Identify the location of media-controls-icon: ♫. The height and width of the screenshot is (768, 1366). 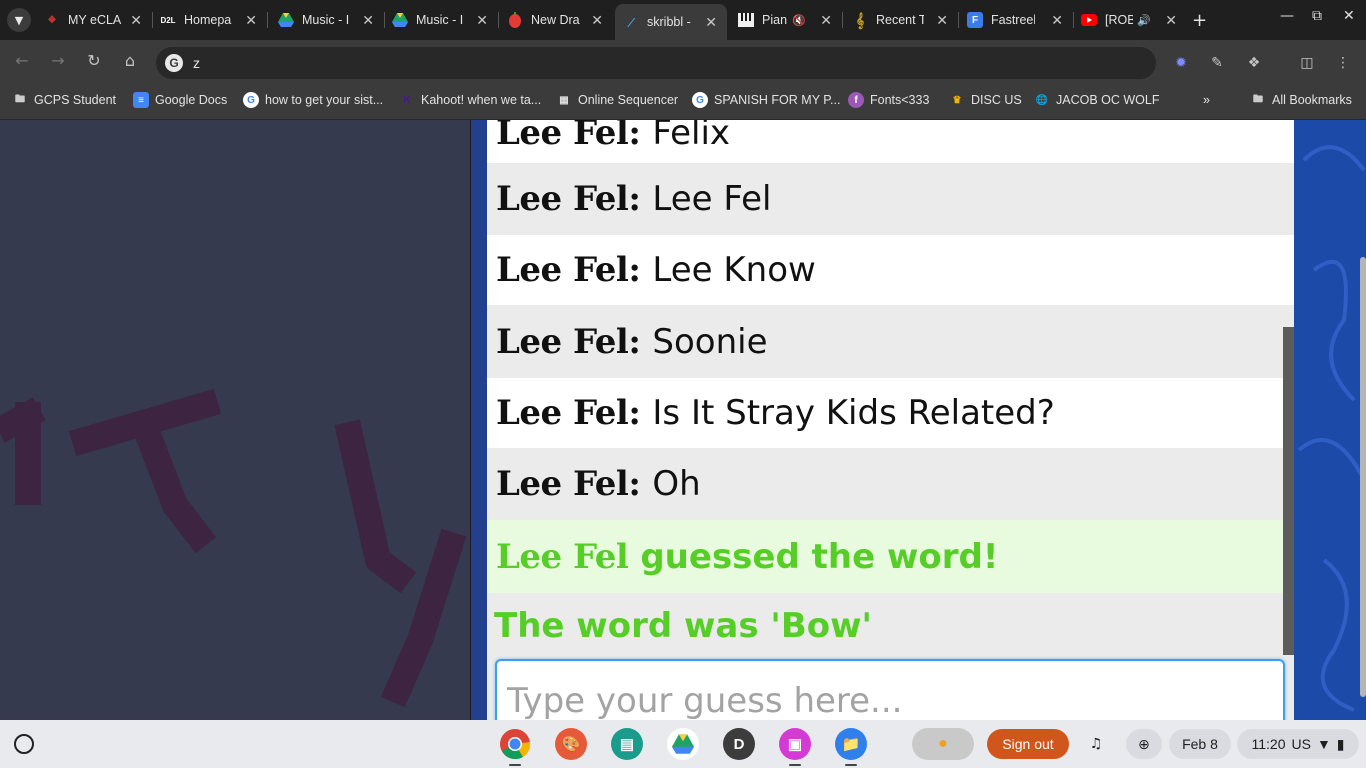
(1096, 744).